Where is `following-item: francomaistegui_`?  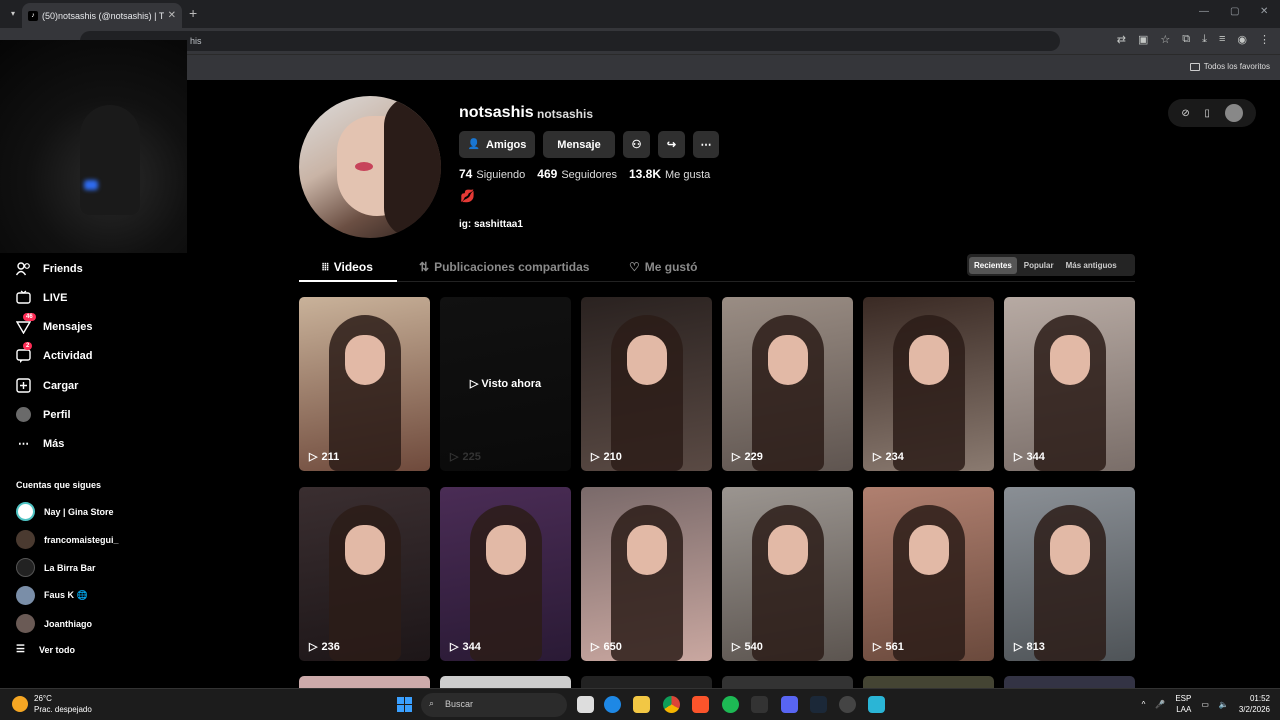
following-item: francomaistegui_ is located at coordinates (67, 539).